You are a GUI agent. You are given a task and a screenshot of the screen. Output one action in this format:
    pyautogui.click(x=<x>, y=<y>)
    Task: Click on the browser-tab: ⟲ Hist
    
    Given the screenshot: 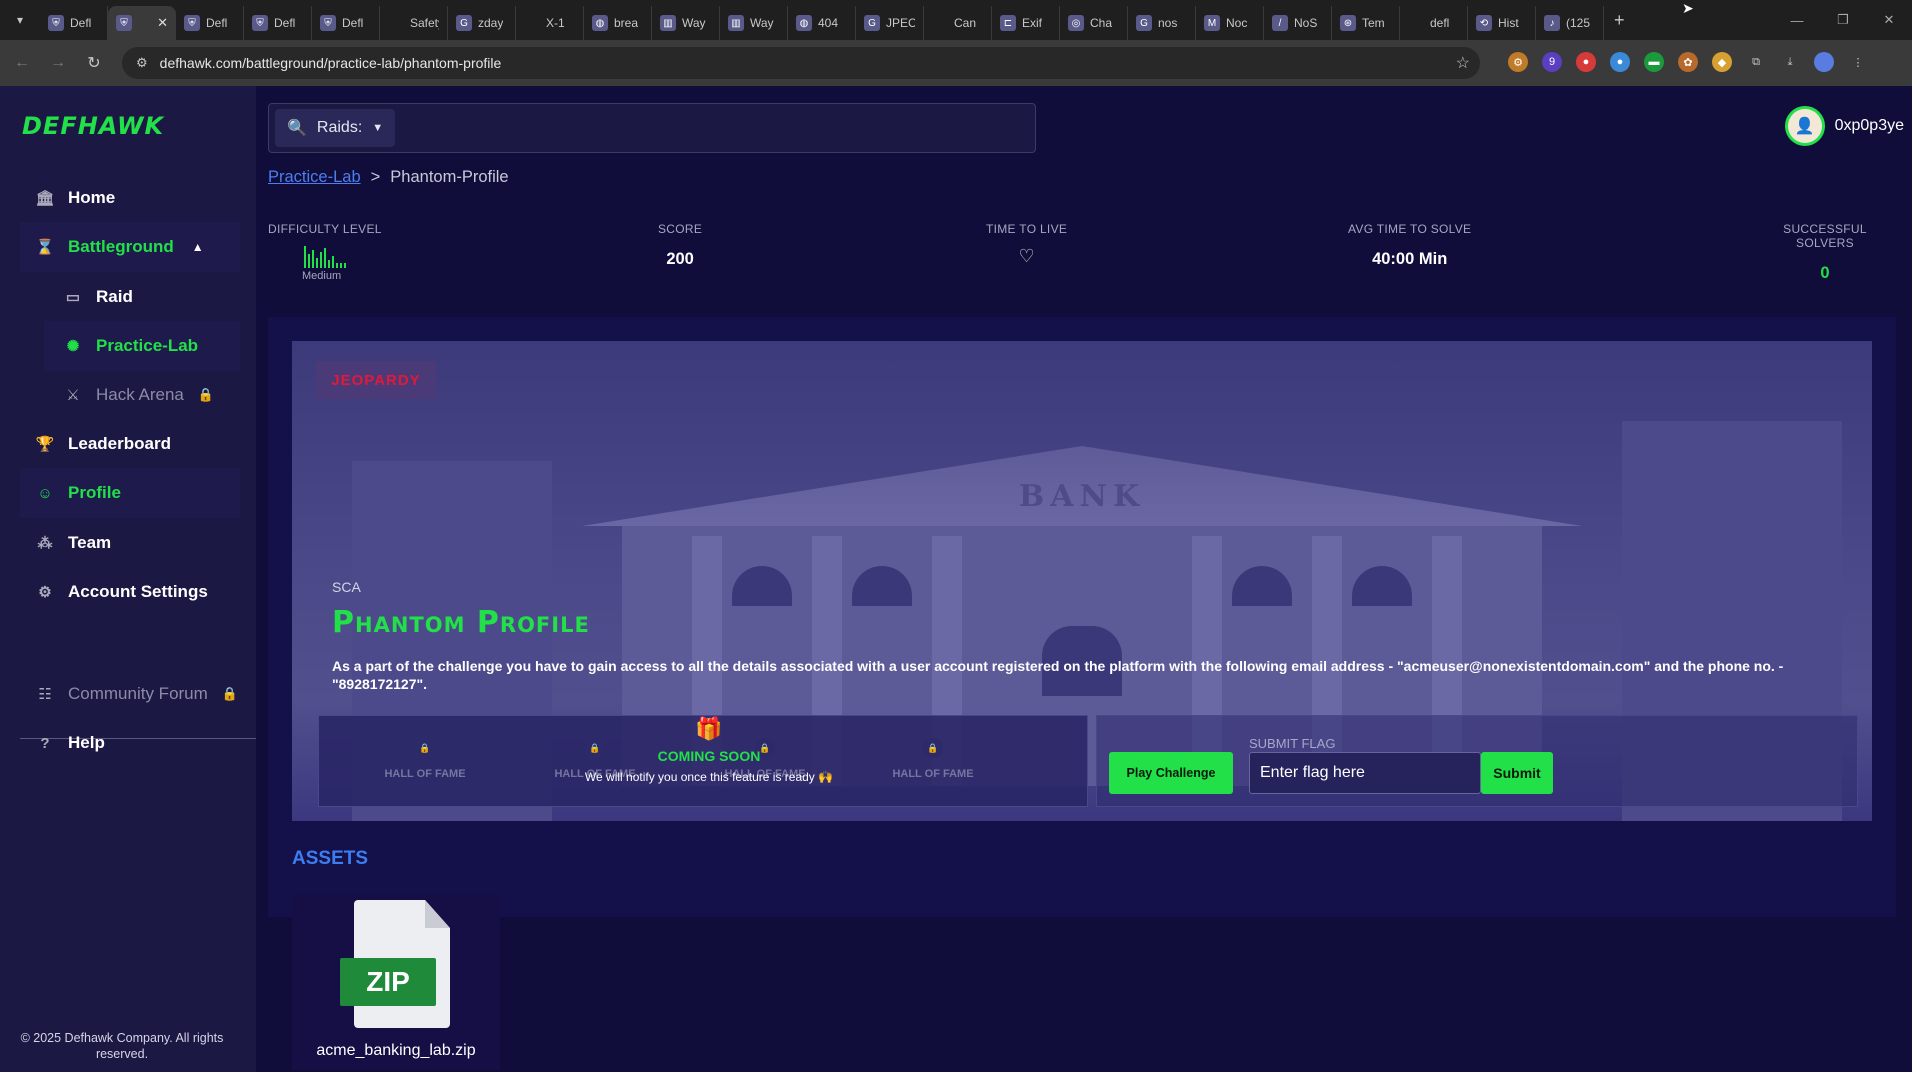 What is the action you would take?
    pyautogui.click(x=1502, y=23)
    